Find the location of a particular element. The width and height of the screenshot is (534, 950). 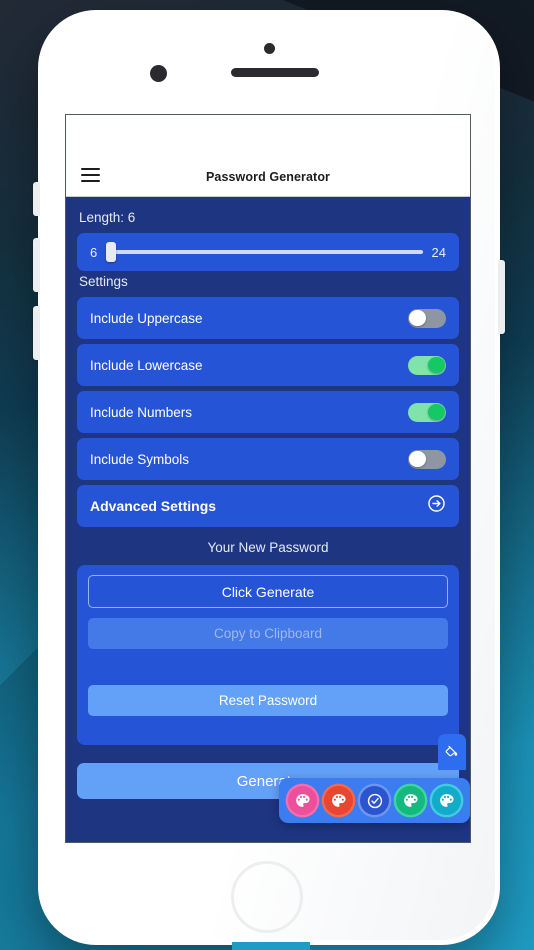

theme-swatch-pink is located at coordinates (302, 800).